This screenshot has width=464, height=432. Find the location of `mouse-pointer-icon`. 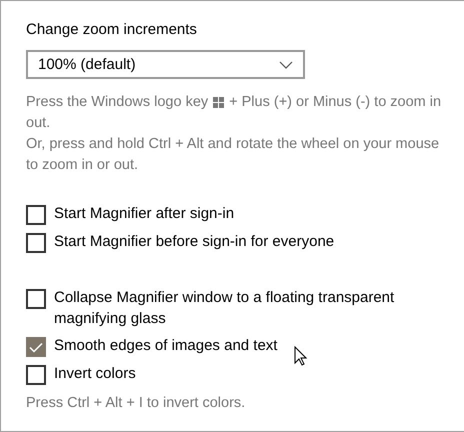

mouse-pointer-icon is located at coordinates (300, 356).